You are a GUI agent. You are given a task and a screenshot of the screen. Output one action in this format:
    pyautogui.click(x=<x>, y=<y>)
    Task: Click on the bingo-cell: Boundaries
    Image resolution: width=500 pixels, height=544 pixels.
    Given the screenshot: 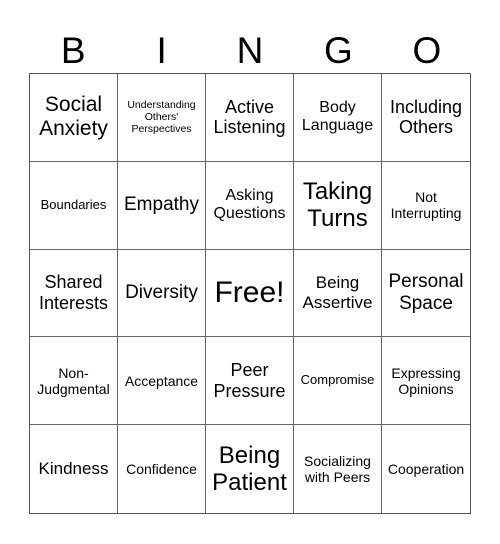 What is the action you would take?
    pyautogui.click(x=74, y=205)
    